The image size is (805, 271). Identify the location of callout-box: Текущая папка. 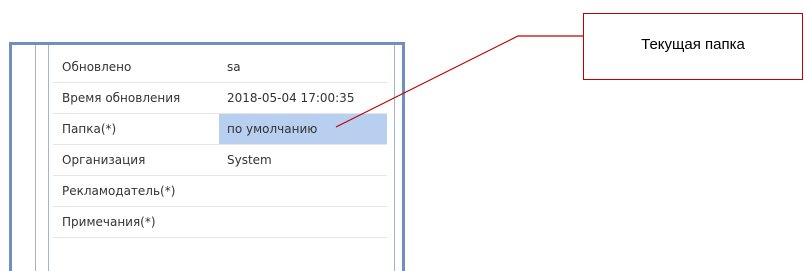
(693, 46).